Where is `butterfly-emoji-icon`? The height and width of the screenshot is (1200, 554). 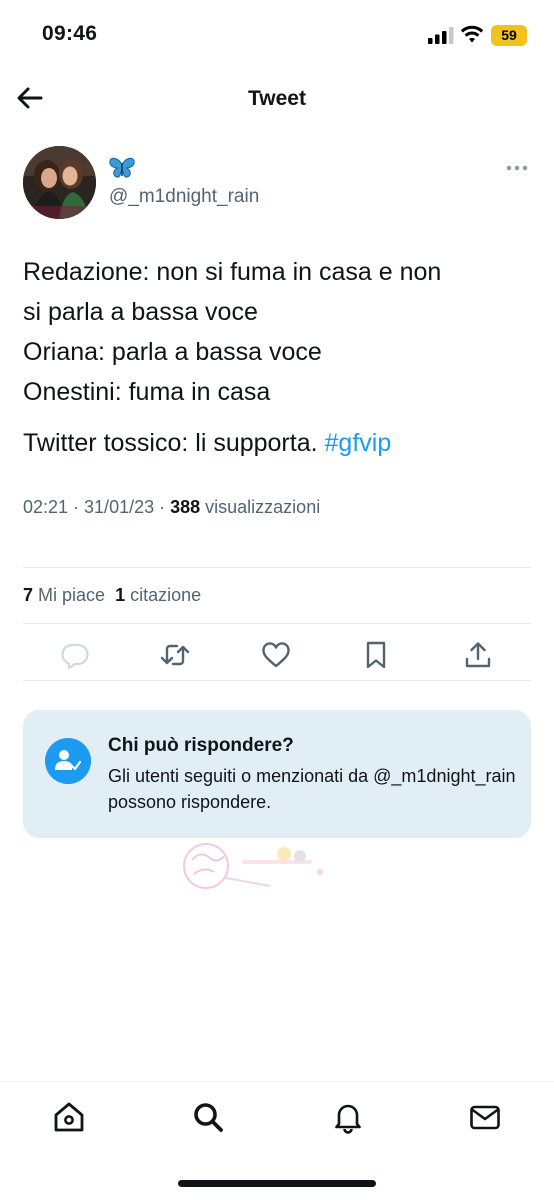 butterfly-emoji-icon is located at coordinates (122, 167).